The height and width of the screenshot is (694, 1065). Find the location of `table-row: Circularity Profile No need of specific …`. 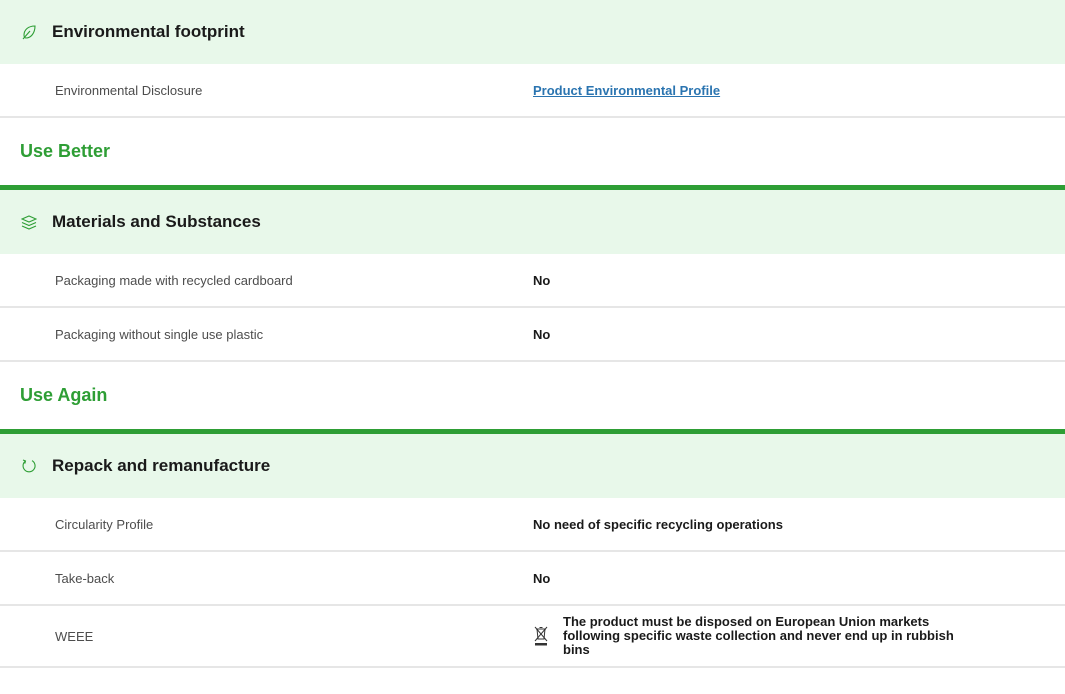

table-row: Circularity Profile No need of specific … is located at coordinates (532, 525).